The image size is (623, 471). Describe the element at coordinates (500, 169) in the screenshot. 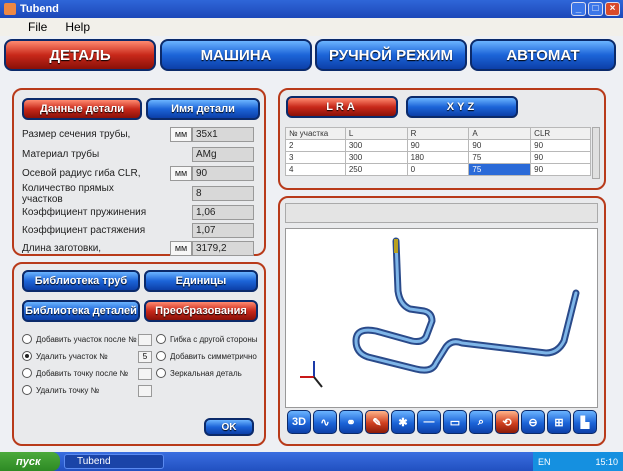

I see `selected-cell: 75` at that location.